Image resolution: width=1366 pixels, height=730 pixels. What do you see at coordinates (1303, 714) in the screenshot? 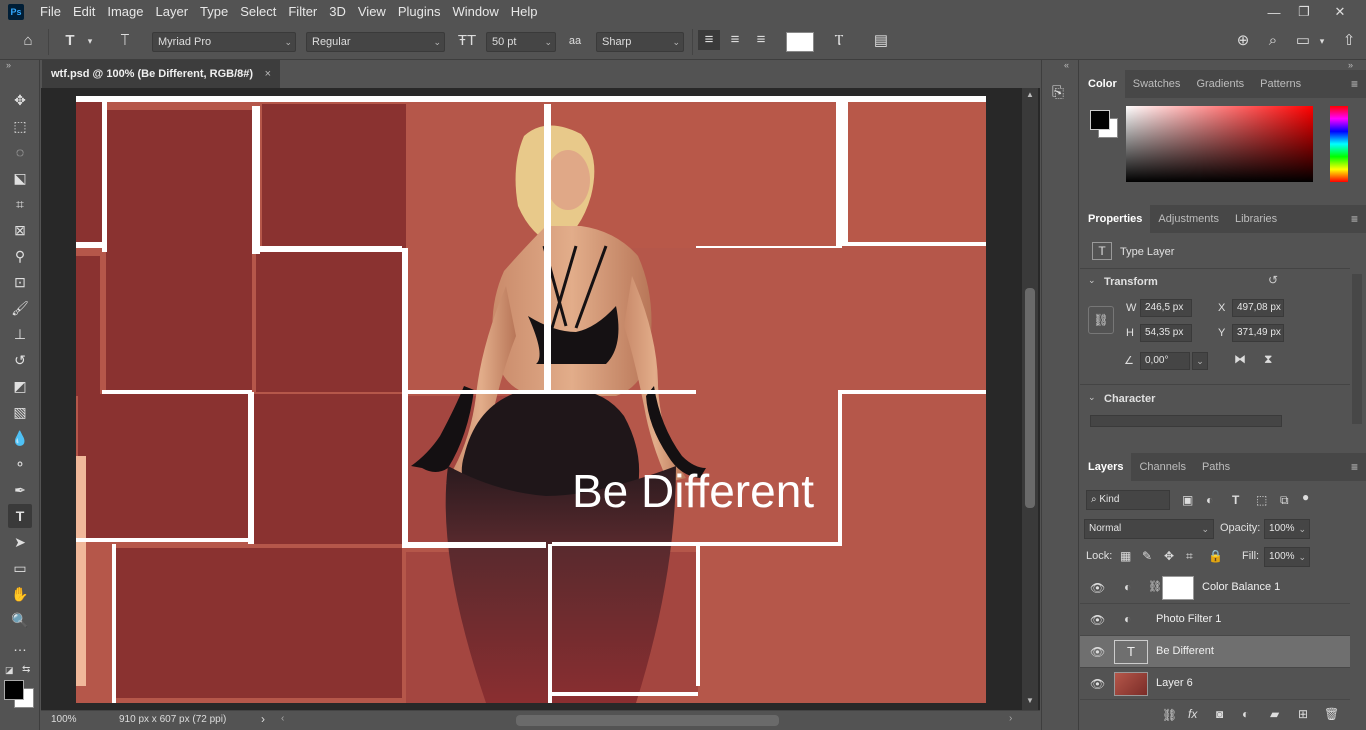
I see `new-layer-icon: ⊞` at bounding box center [1303, 714].